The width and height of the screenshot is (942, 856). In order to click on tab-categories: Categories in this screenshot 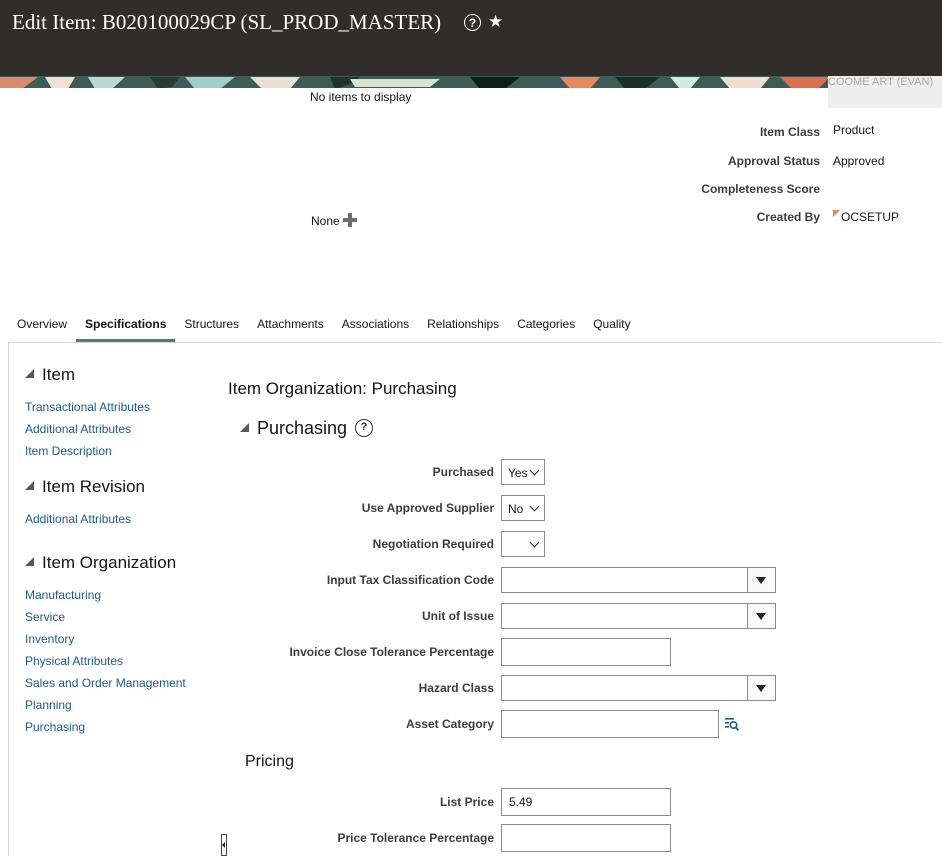, I will do `click(546, 325)`.